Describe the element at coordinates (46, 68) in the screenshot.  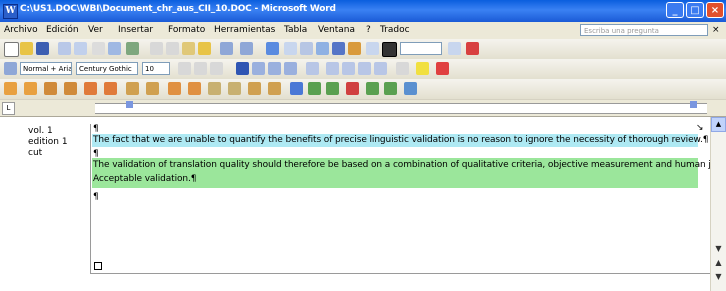
I see `style-select: Normal + Arial` at that location.